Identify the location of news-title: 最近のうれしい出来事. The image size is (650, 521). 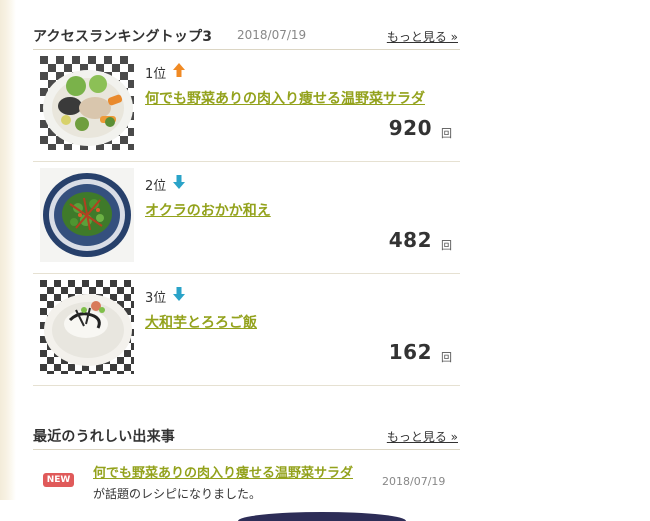
(104, 437).